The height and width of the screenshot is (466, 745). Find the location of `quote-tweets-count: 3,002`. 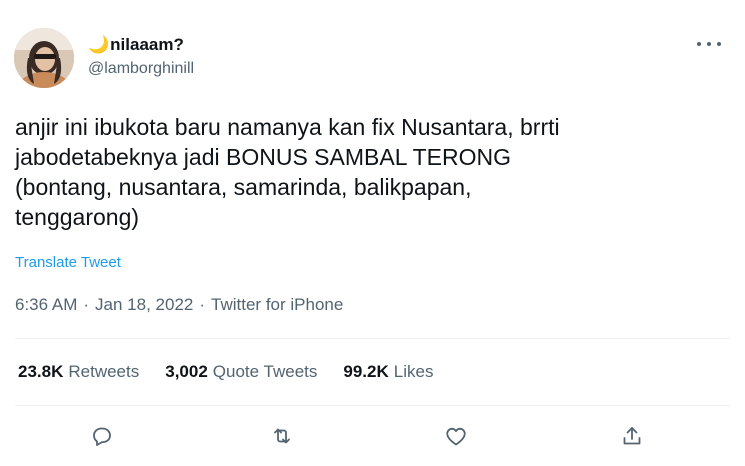

quote-tweets-count: 3,002 is located at coordinates (186, 371).